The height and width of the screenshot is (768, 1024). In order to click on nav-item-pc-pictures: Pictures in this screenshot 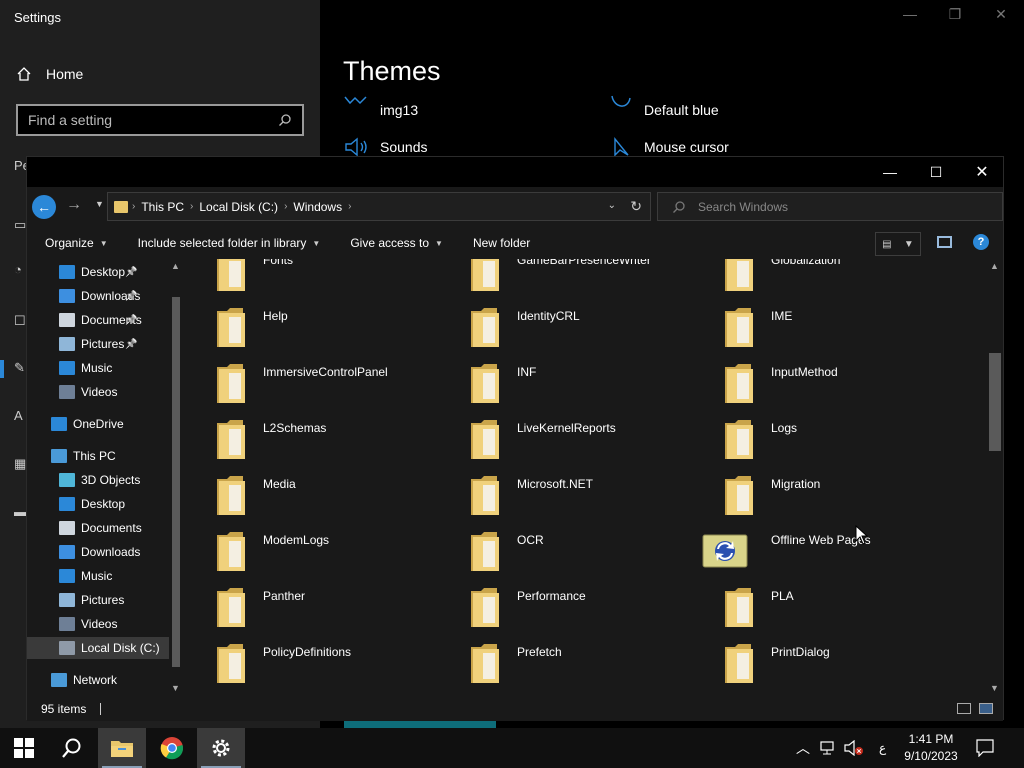, I will do `click(98, 600)`.